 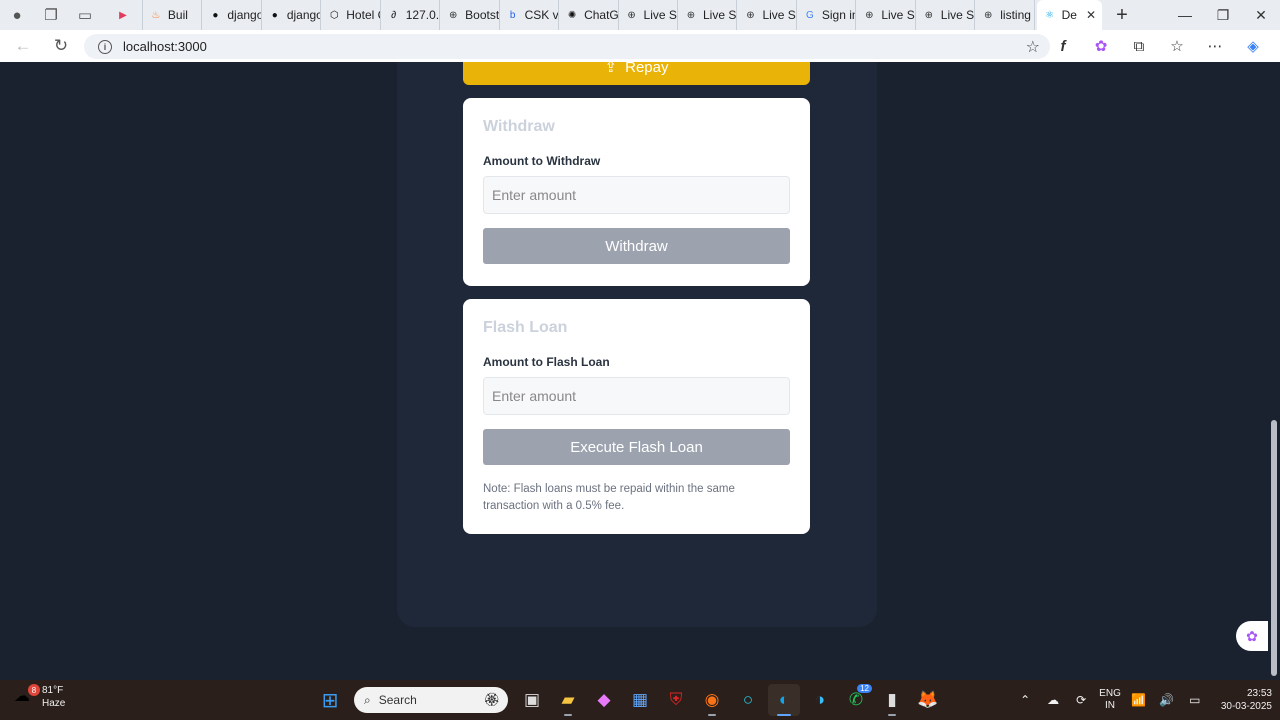 I want to click on battery-icon: ▭, so click(x=1195, y=700).